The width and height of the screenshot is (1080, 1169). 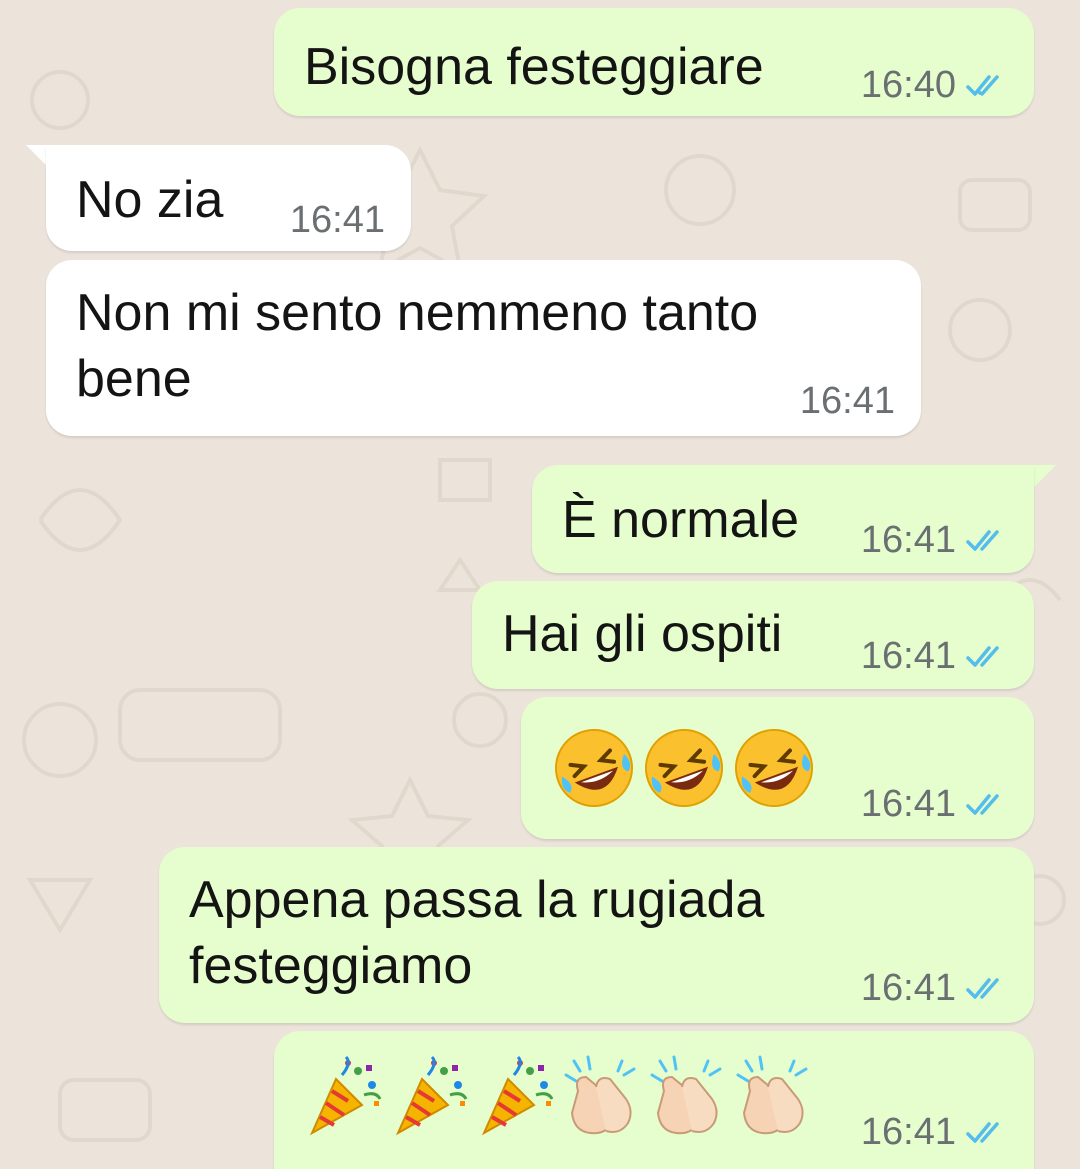 What do you see at coordinates (331, 966) in the screenshot?
I see `message-text-line: festeggiamo` at bounding box center [331, 966].